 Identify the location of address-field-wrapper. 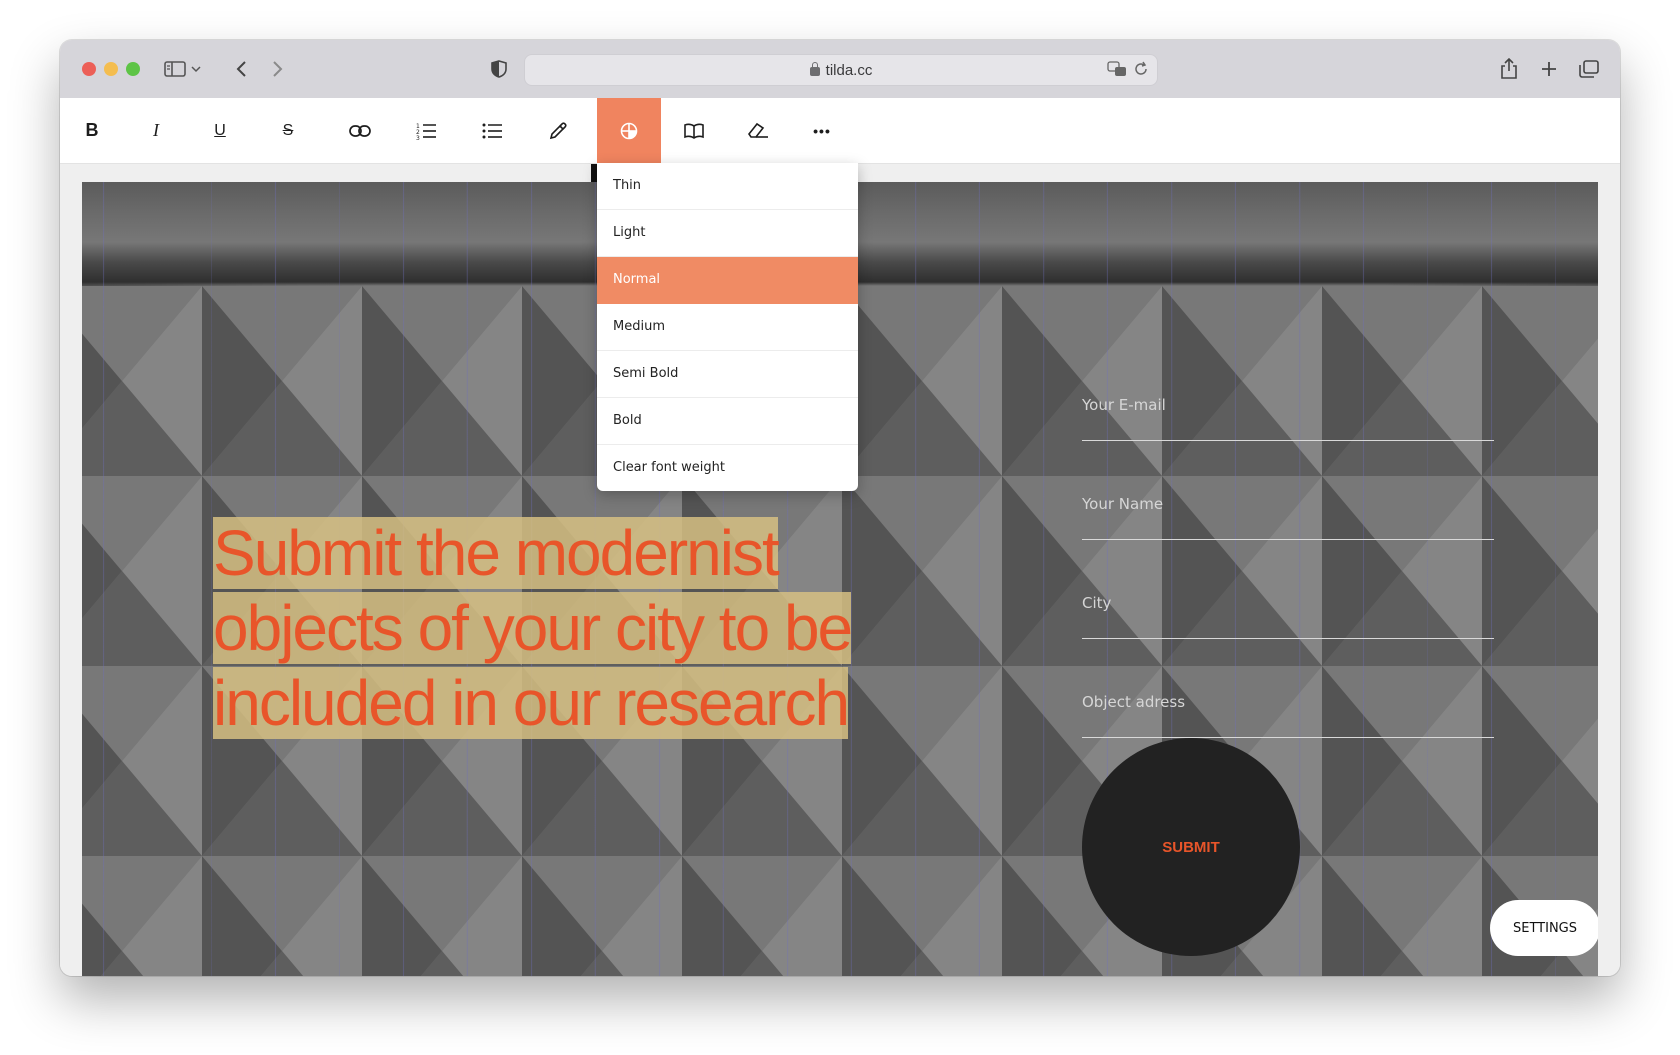
(1288, 688).